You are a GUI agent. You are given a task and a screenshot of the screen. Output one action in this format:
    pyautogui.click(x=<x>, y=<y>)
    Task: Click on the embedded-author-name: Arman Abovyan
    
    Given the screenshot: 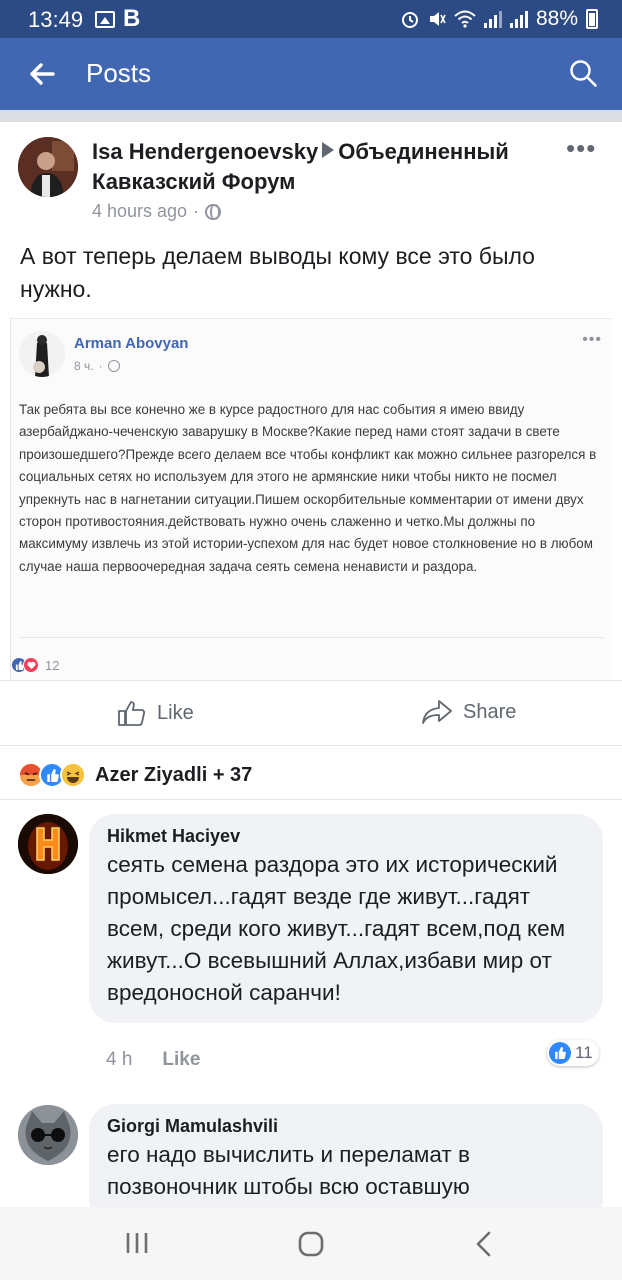 What is the action you would take?
    pyautogui.click(x=131, y=343)
    